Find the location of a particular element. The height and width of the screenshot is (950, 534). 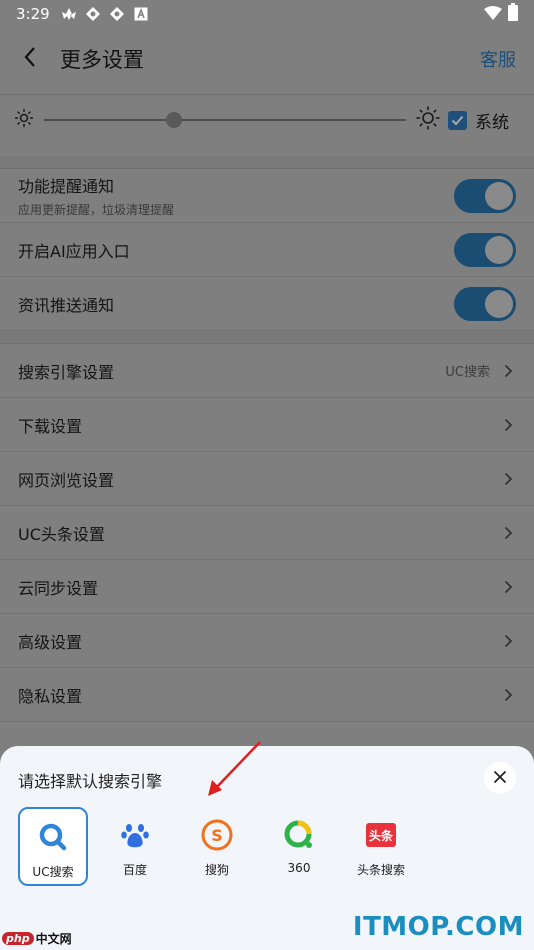

system-brightness-checkbox is located at coordinates (457, 120).